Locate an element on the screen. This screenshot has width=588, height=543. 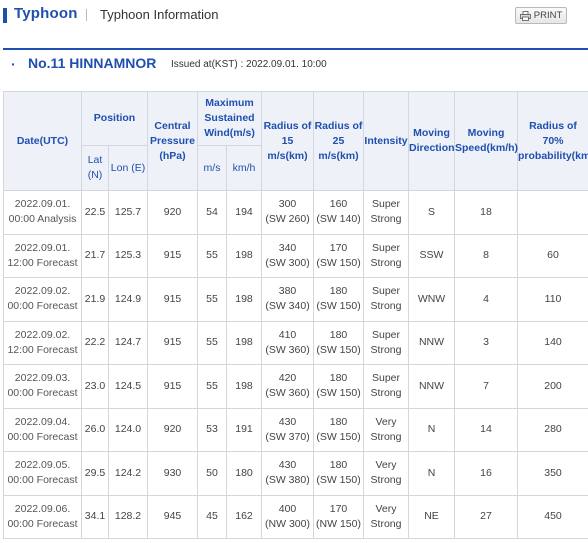
cell-lon: 128.2 is located at coordinates (128, 516).